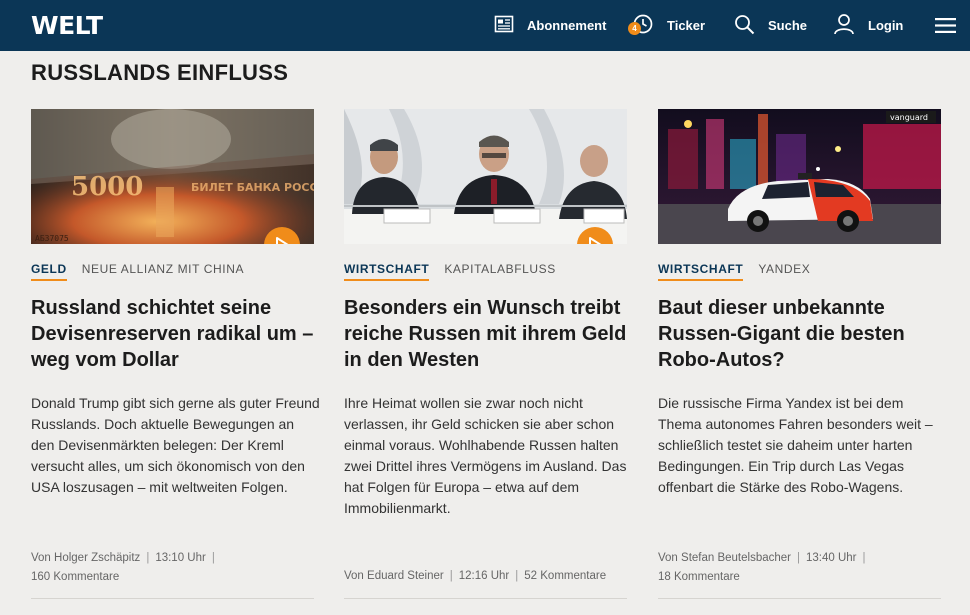 Image resolution: width=970 pixels, height=615 pixels. Describe the element at coordinates (504, 25) in the screenshot. I see `newspaper-icon` at that location.